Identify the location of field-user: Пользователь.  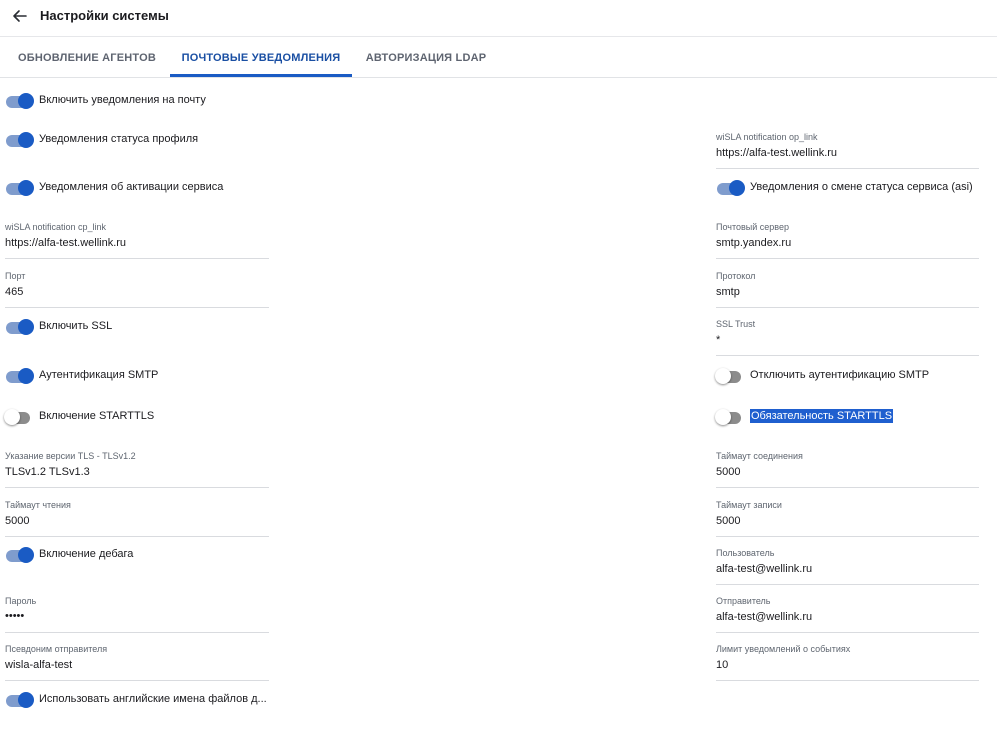
(847, 566).